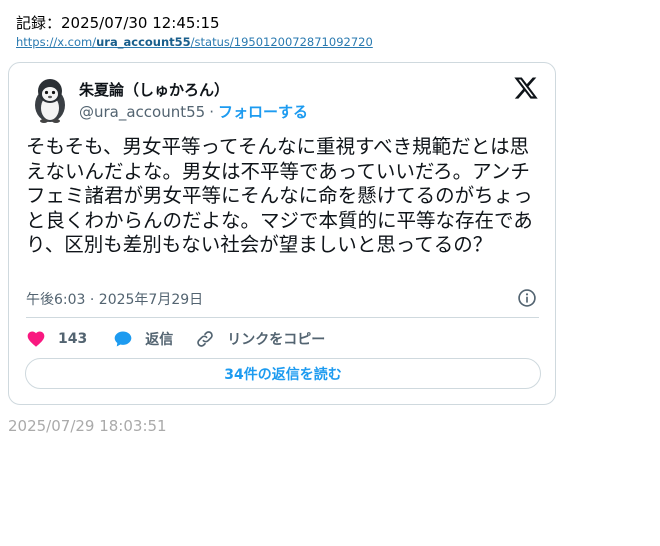 This screenshot has height=546, width=660. What do you see at coordinates (263, 112) in the screenshot?
I see `follow-button: フォローする` at bounding box center [263, 112].